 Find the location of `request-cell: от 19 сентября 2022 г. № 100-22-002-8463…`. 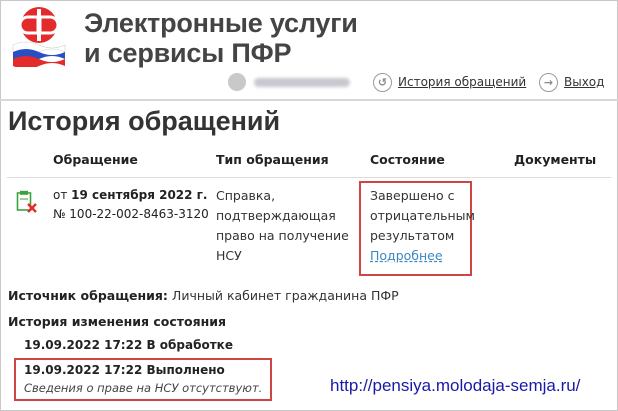

request-cell: от 19 сентября 2022 г. № 100-22-002-8463… is located at coordinates (131, 205).